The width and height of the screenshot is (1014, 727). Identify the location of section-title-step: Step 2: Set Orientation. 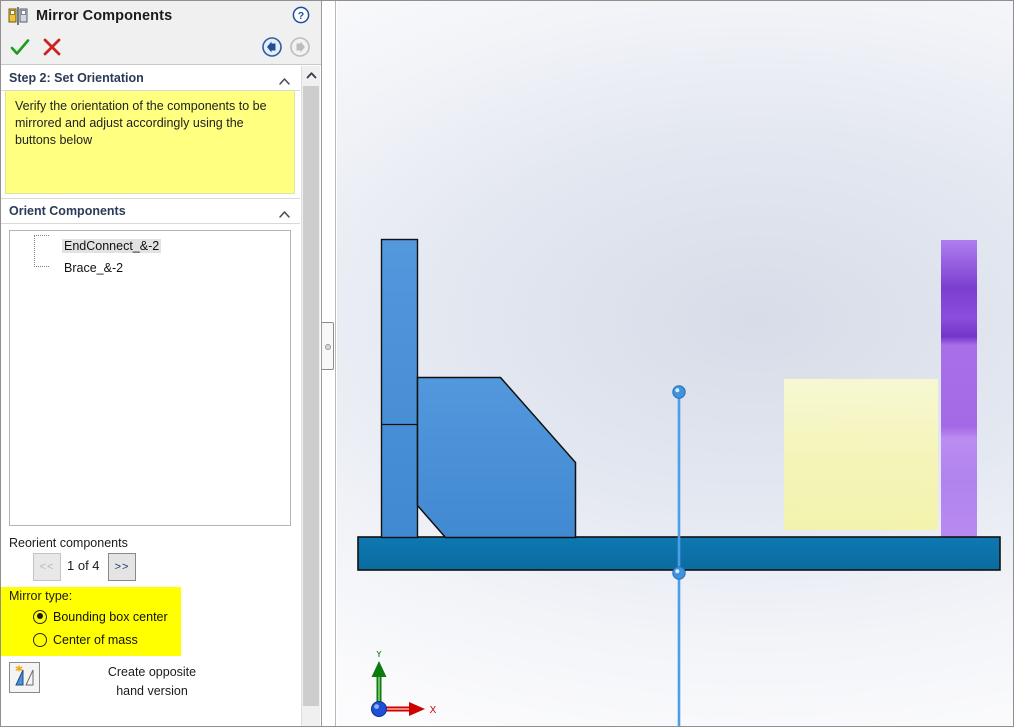
(76, 78).